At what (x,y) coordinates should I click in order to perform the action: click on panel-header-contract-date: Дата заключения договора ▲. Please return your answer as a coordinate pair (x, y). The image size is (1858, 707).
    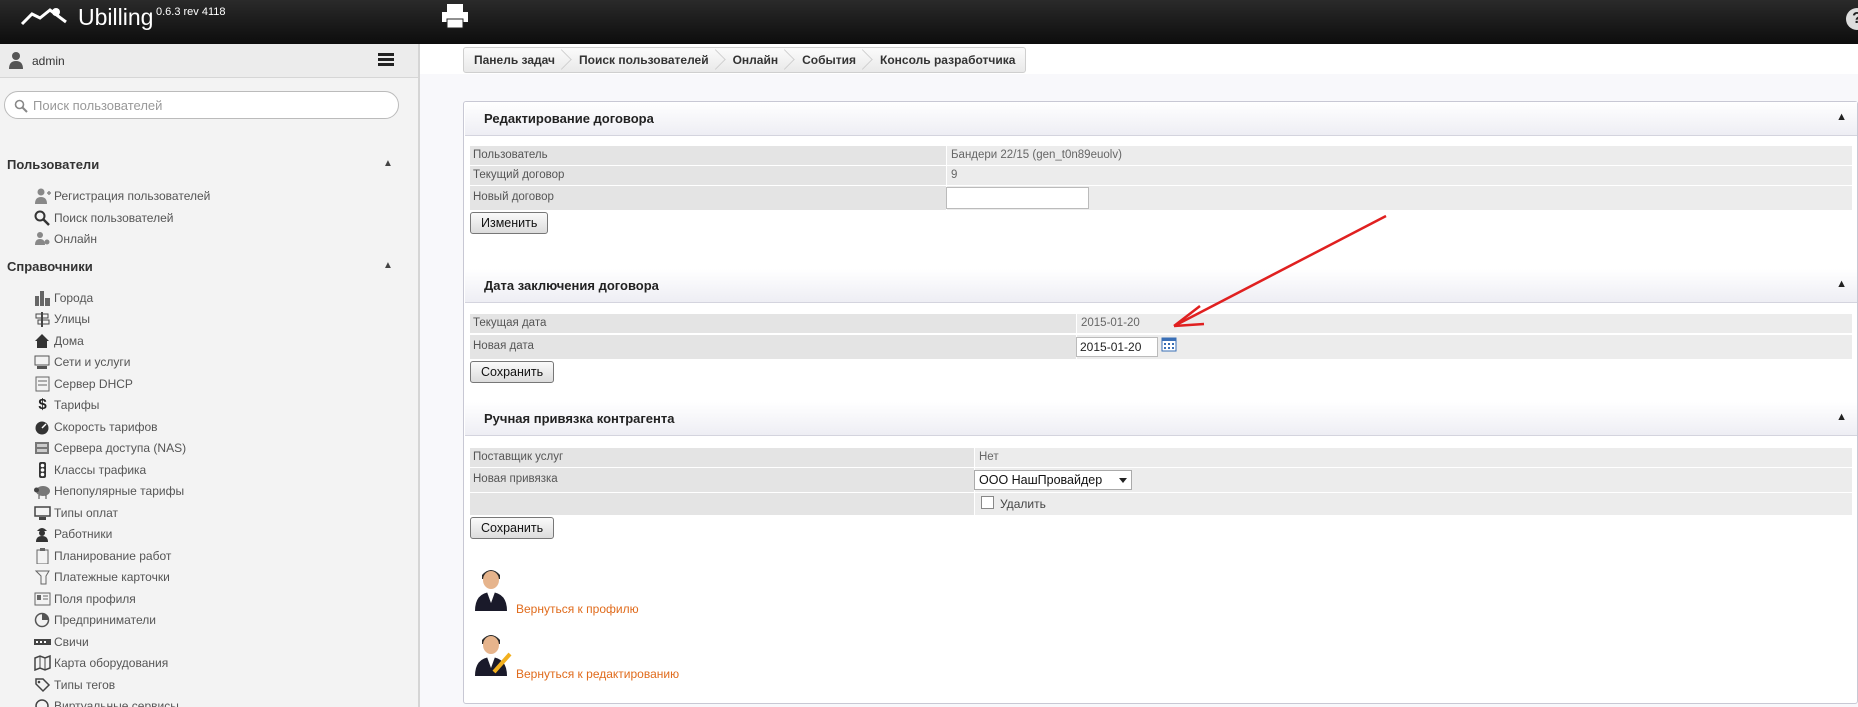
    Looking at the image, I should click on (1161, 286).